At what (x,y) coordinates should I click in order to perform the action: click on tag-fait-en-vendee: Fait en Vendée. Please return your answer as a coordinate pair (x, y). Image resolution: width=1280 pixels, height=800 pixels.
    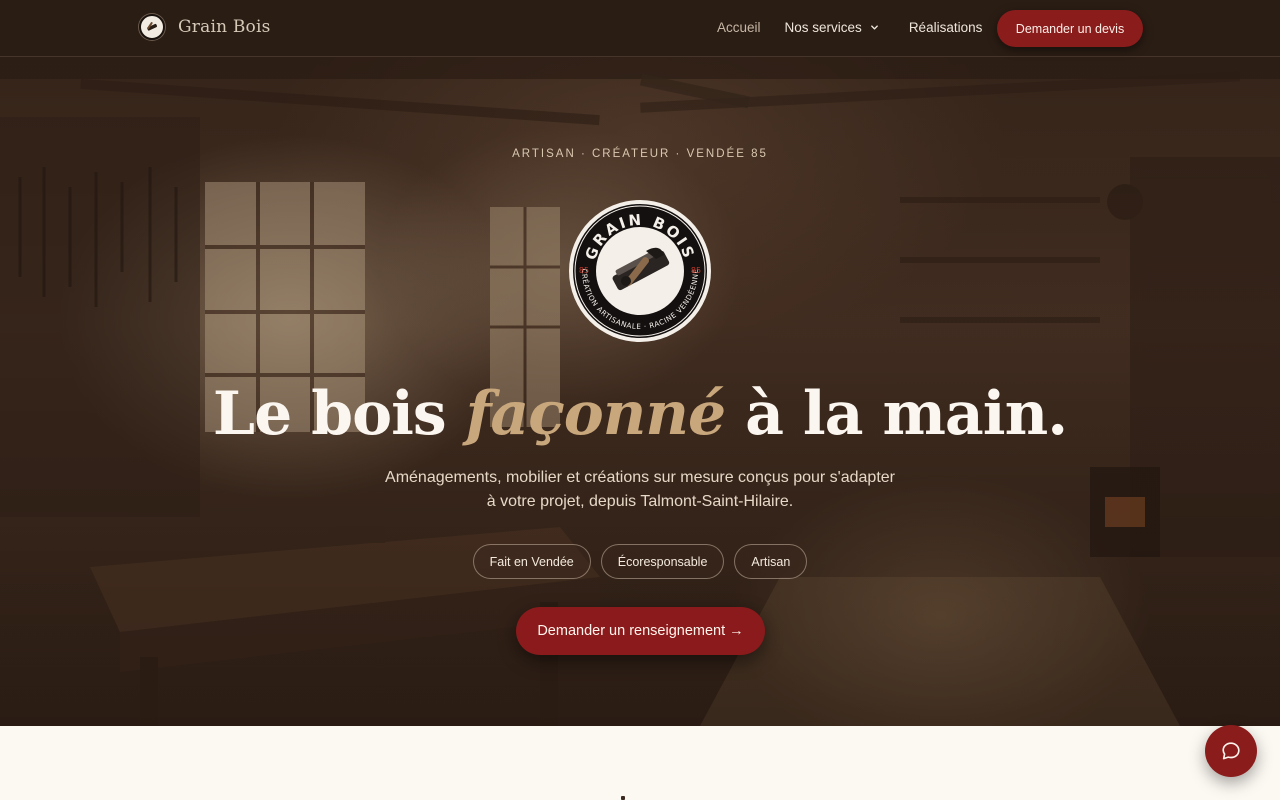
    Looking at the image, I should click on (531, 561).